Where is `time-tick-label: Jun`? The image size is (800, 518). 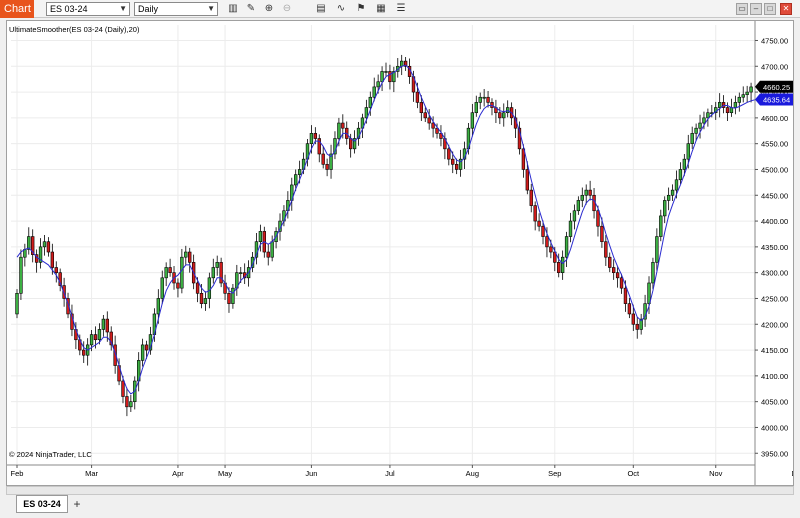 time-tick-label: Jun is located at coordinates (311, 473).